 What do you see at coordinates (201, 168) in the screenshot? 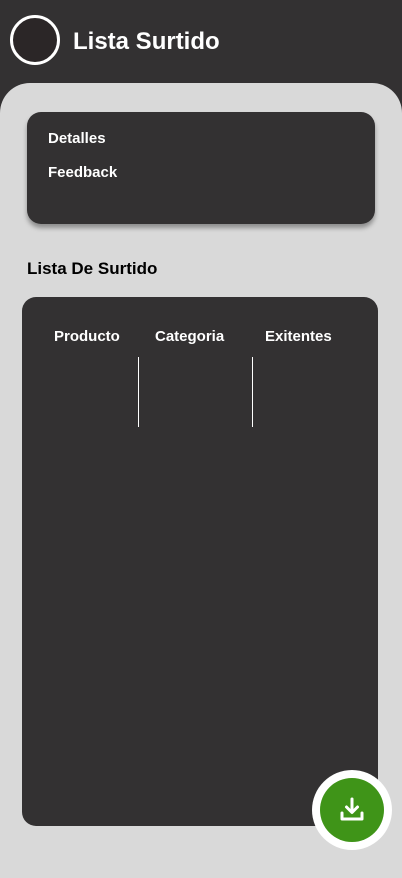
I see `menu-card: Detalles Feedback` at bounding box center [201, 168].